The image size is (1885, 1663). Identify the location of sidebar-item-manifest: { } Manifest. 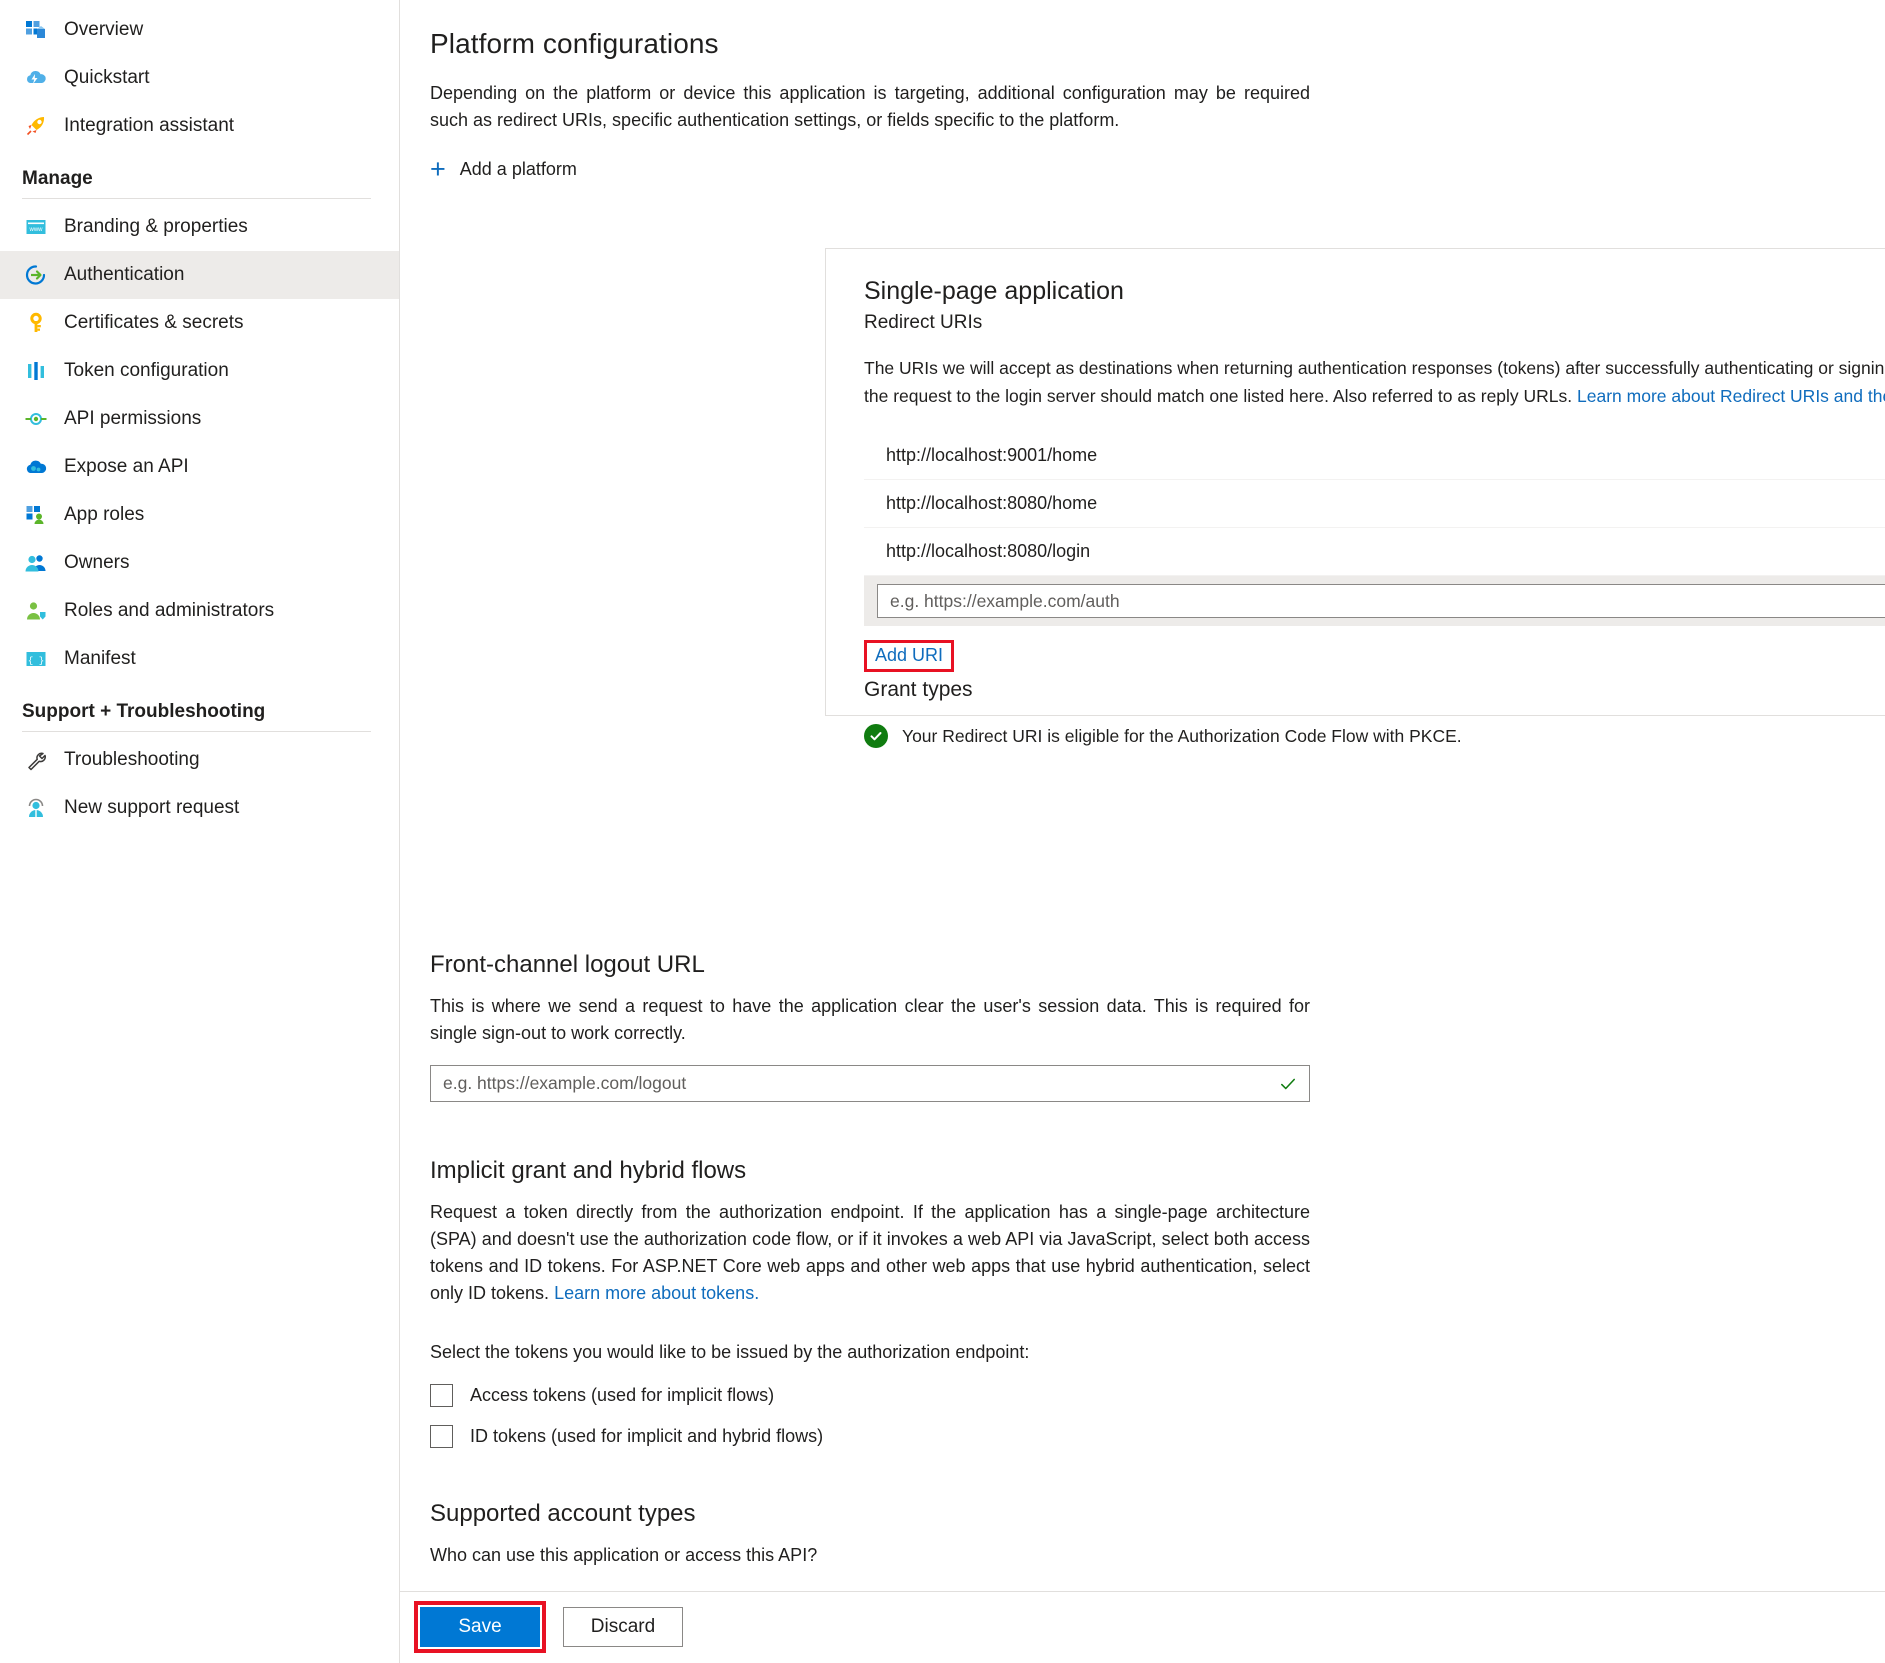
(199, 659).